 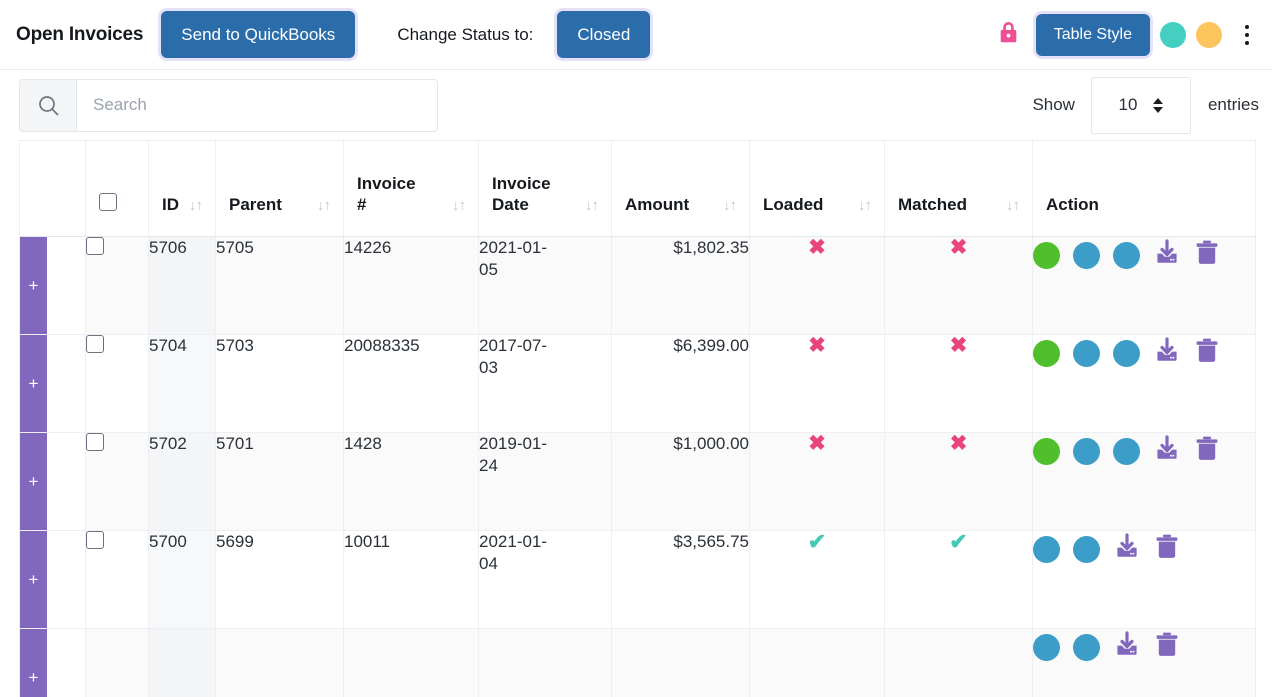 What do you see at coordinates (680, 188) in the screenshot?
I see `header-amount: Amount ↓↑` at bounding box center [680, 188].